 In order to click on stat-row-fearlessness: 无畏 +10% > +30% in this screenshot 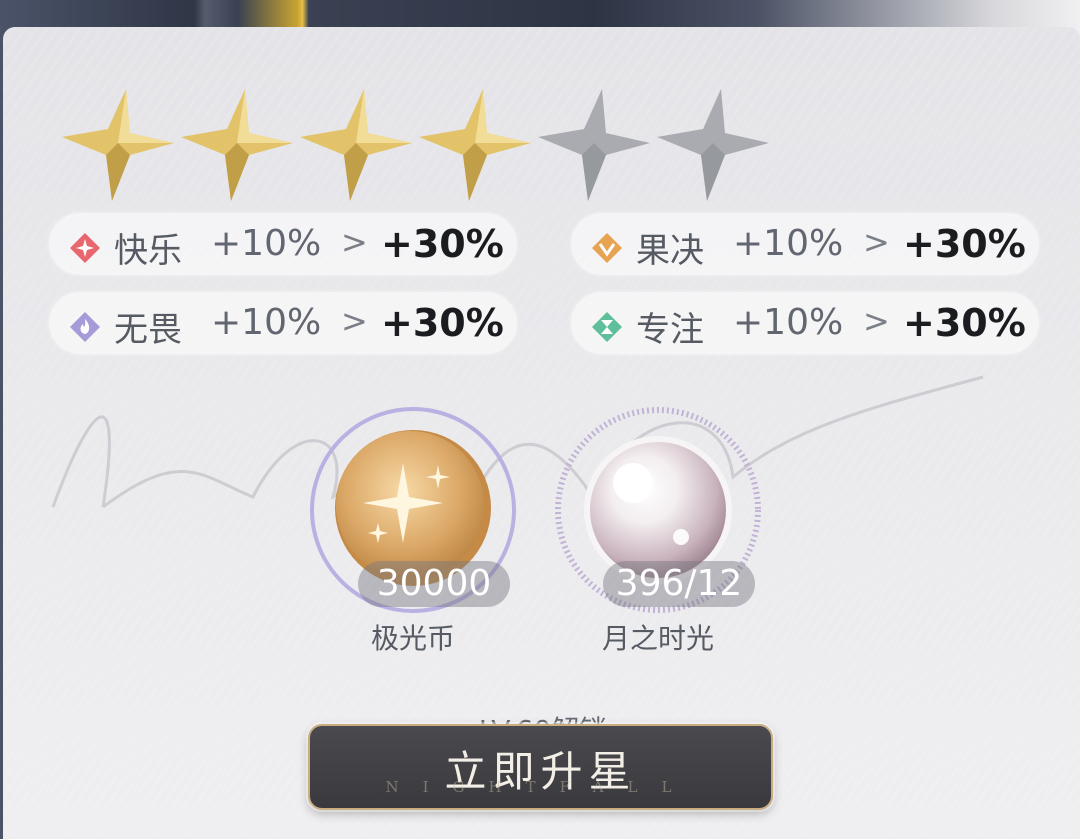, I will do `click(283, 323)`.